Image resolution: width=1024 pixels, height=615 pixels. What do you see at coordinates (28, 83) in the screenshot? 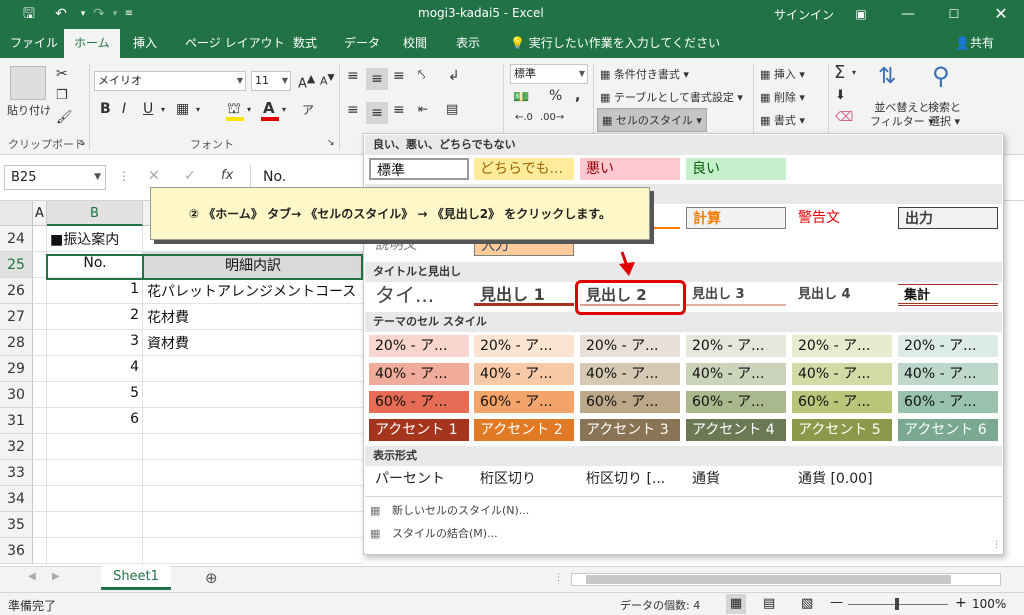
I see `paste-icon` at bounding box center [28, 83].